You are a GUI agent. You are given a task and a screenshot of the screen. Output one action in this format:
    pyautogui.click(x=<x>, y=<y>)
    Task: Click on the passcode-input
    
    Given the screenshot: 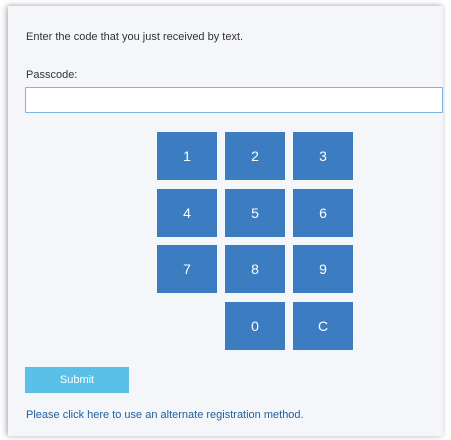 What is the action you would take?
    pyautogui.click(x=234, y=100)
    